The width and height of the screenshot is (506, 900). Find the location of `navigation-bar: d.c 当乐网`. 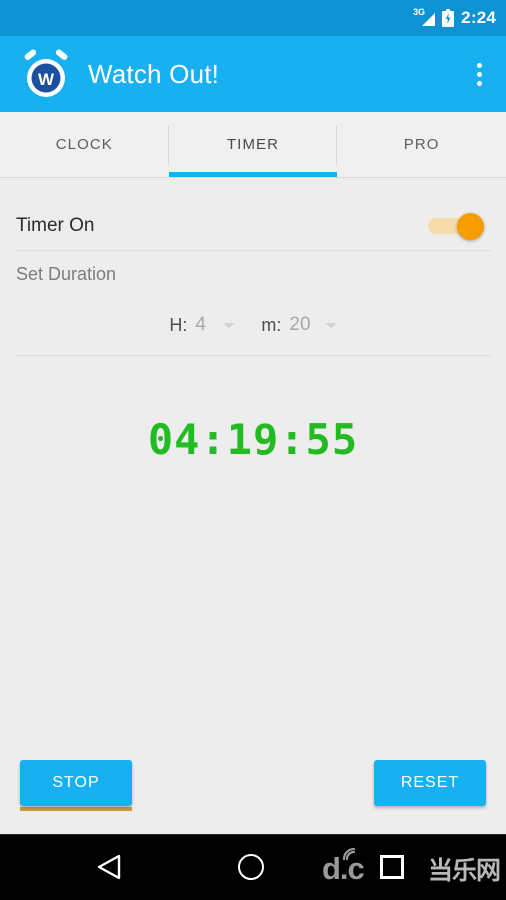

navigation-bar: d.c 当乐网 is located at coordinates (253, 867).